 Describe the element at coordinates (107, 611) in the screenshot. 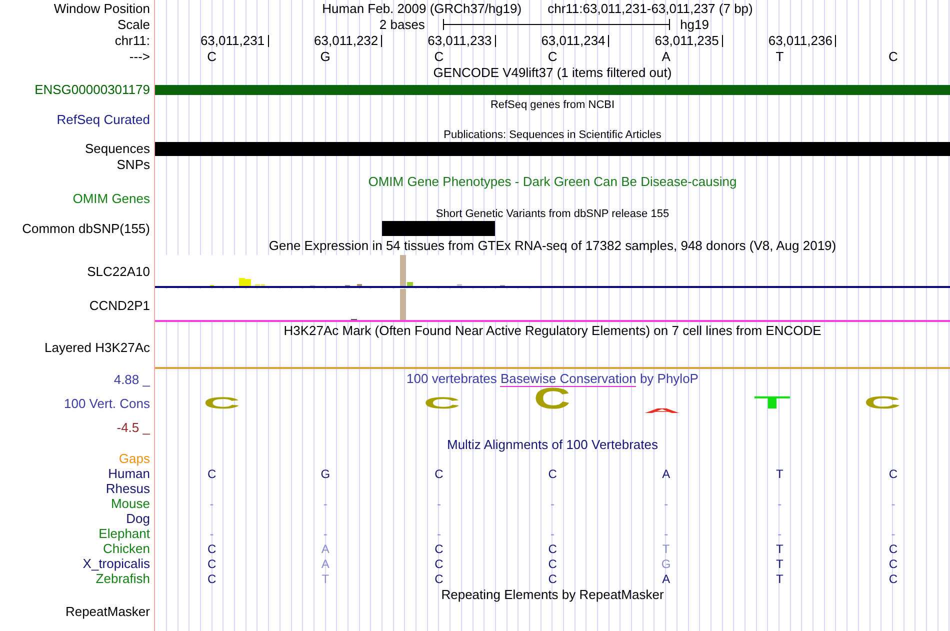

I see `track-label: RepeatMasker` at that location.